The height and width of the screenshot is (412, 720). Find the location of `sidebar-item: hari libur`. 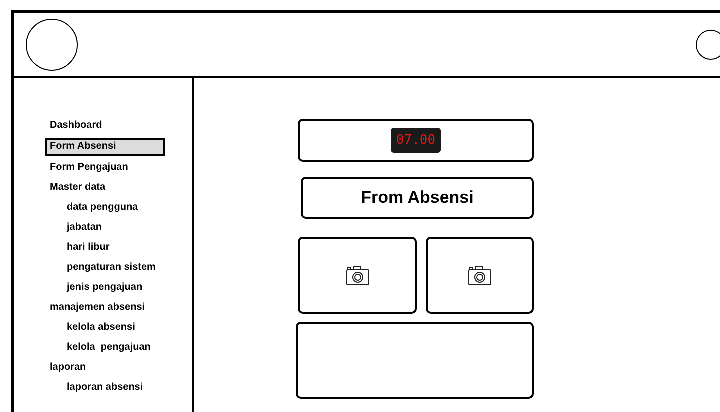

sidebar-item: hari libur is located at coordinates (88, 248).